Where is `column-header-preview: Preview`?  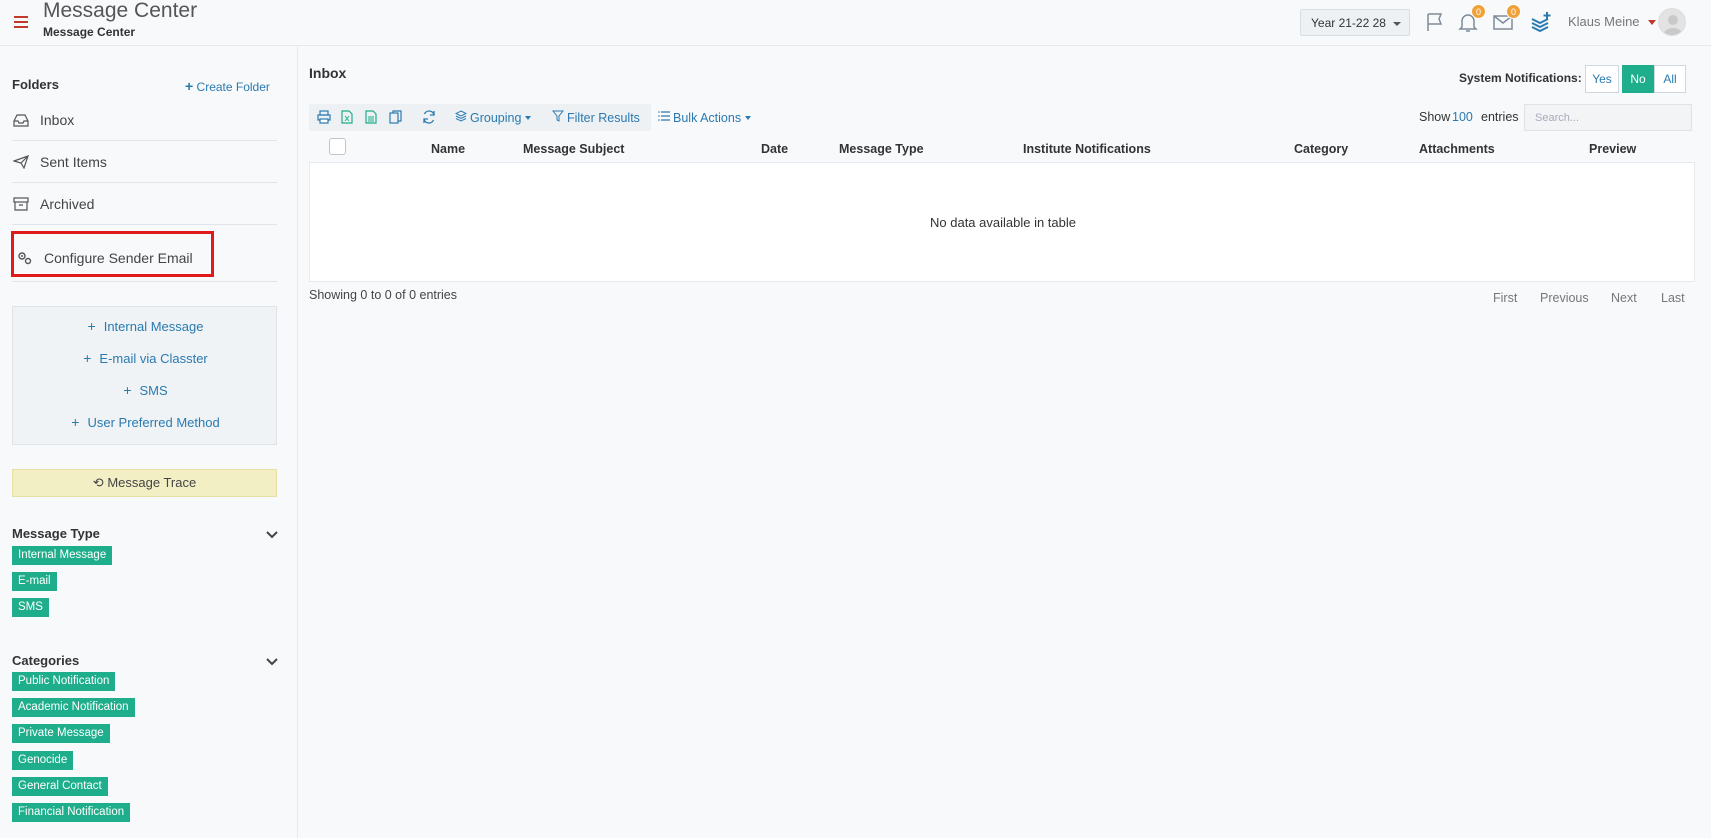
column-header-preview: Preview is located at coordinates (1612, 149).